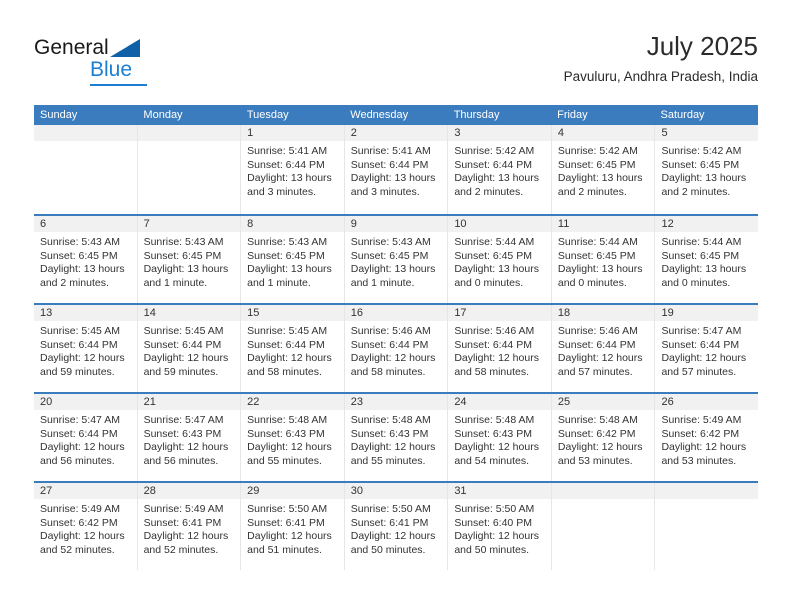 This screenshot has width=792, height=612. What do you see at coordinates (699, 460) in the screenshot?
I see `daylight-duration-line2: and 53 minutes.` at bounding box center [699, 460].